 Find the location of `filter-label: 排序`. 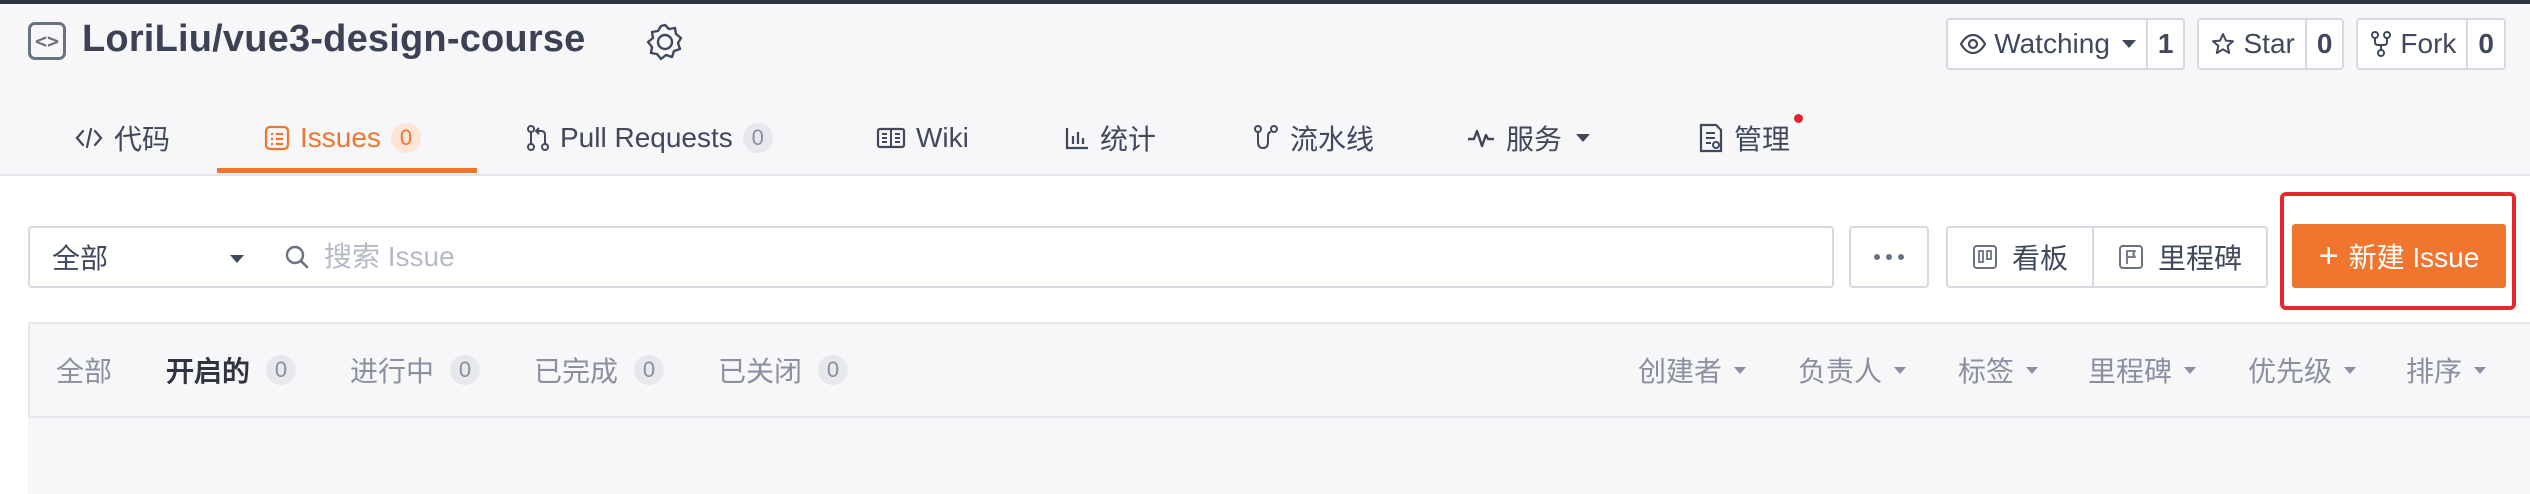

filter-label: 排序 is located at coordinates (2434, 371).